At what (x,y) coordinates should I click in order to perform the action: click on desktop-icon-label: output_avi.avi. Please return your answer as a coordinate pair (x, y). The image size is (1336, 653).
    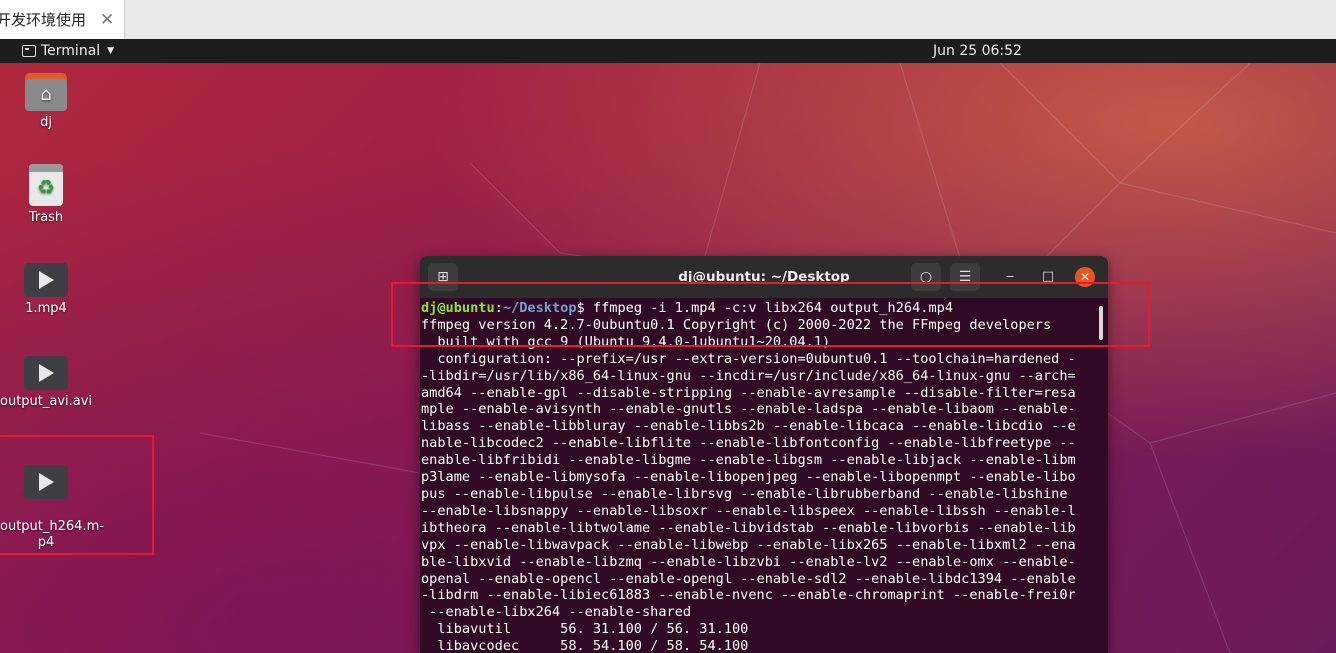
    Looking at the image, I should click on (46, 401).